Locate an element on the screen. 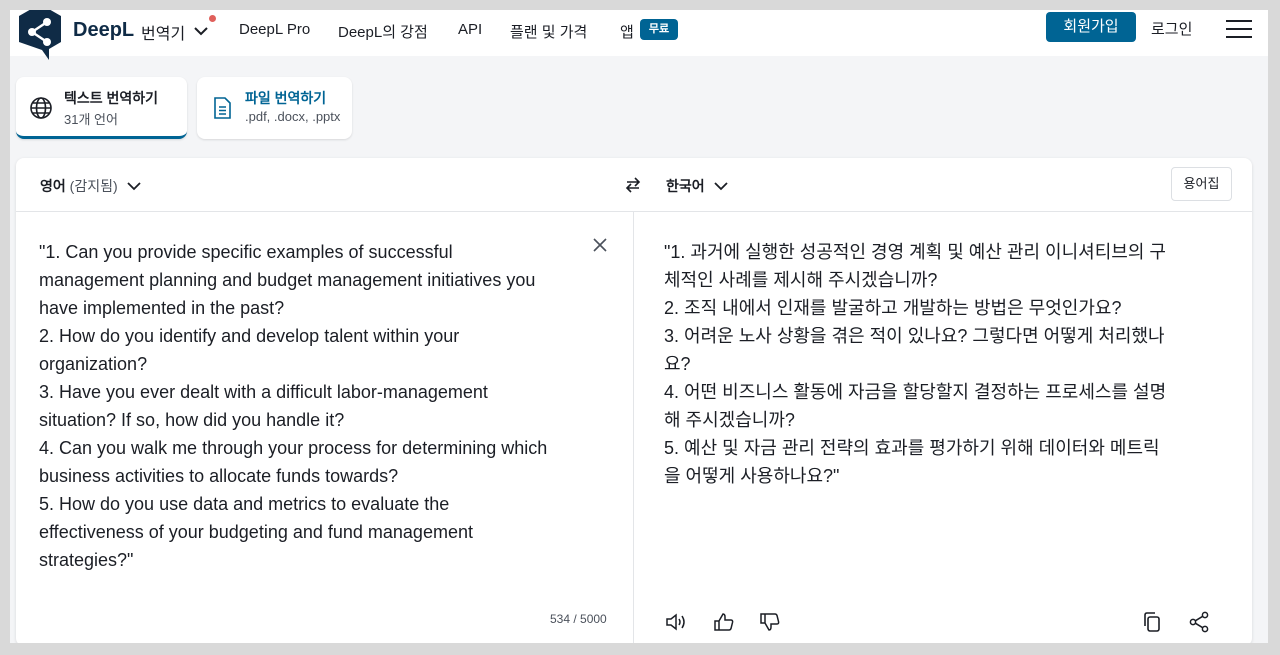 The height and width of the screenshot is (655, 1280). language-bar: 영어 (감지됨) 한국어 용어집 is located at coordinates (634, 185).